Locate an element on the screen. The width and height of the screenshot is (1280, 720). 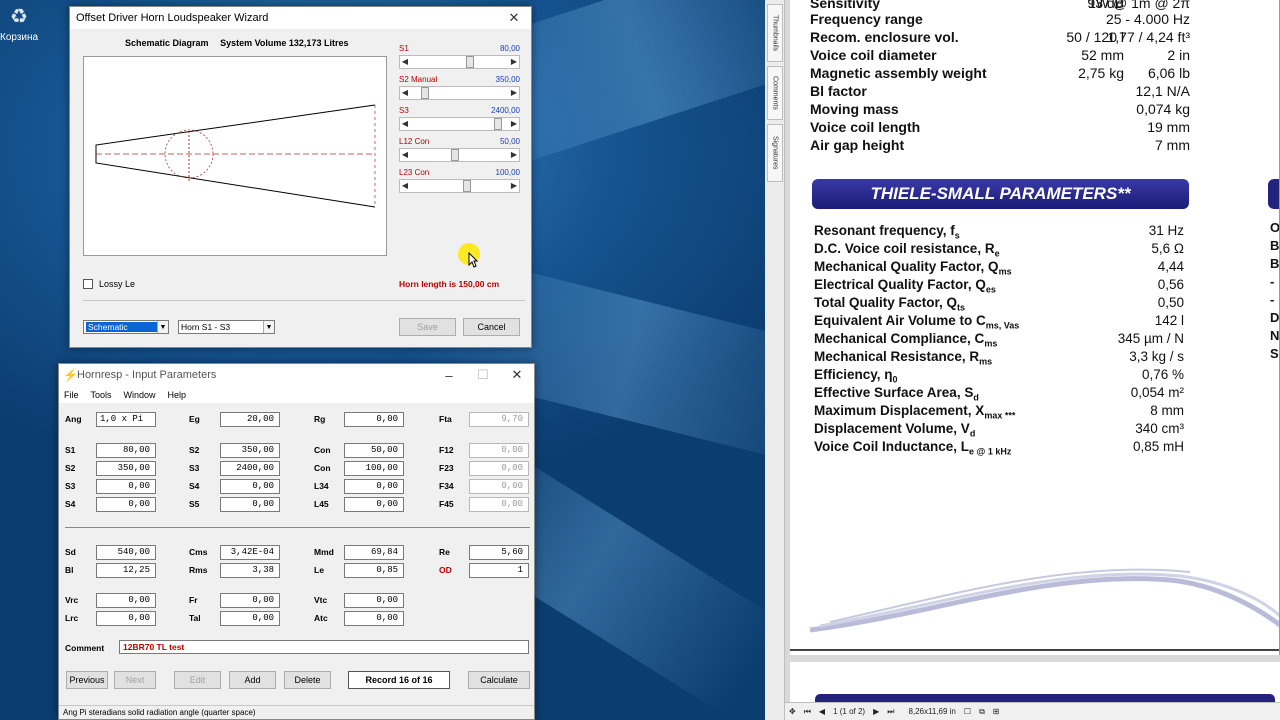
param-input-s2: 350,00 is located at coordinates (250, 450).